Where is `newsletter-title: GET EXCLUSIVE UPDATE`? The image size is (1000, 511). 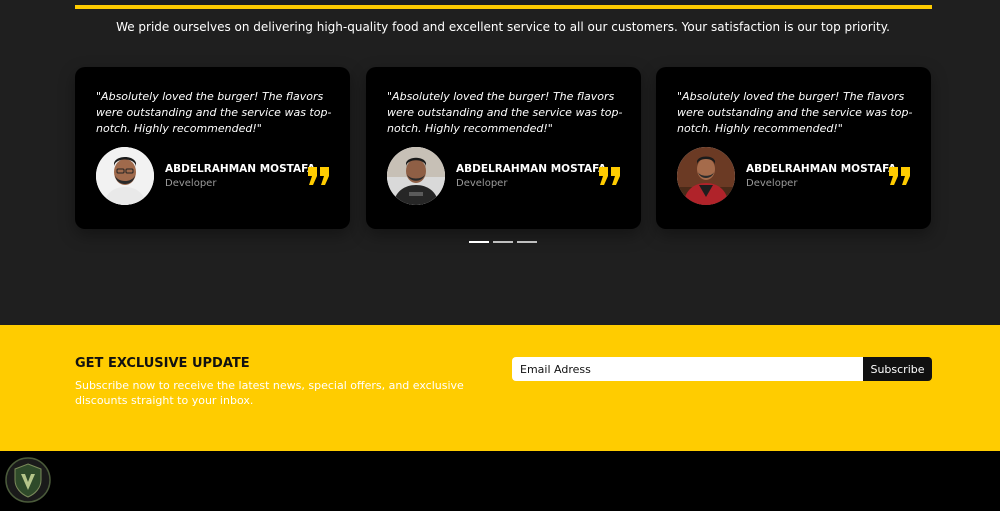
newsletter-title: GET EXCLUSIVE UPDATE is located at coordinates (162, 363).